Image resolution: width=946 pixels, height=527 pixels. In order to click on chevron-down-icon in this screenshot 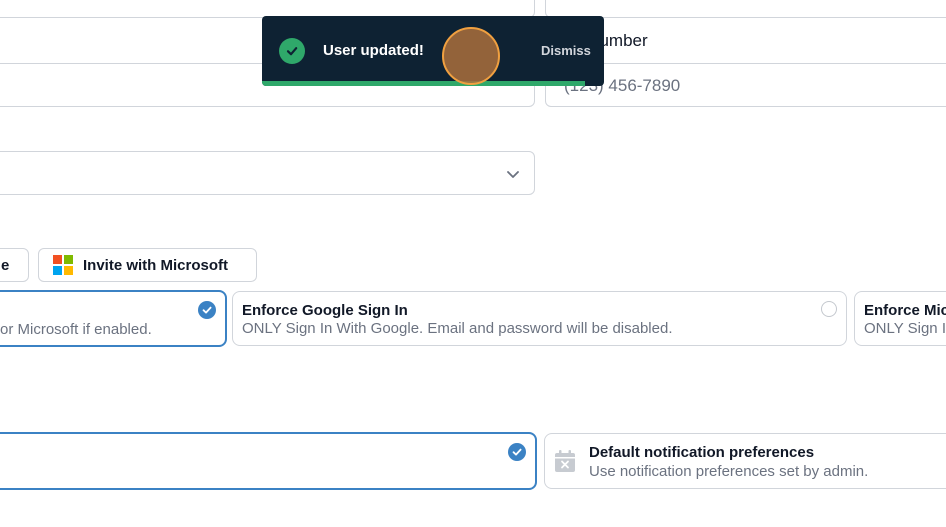, I will do `click(513, 174)`.